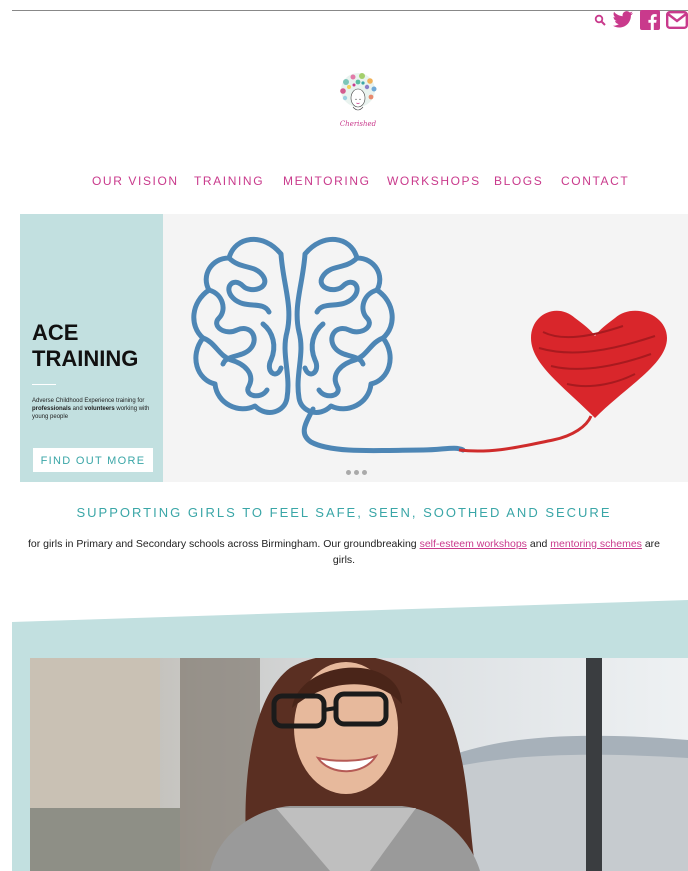 The width and height of the screenshot is (688, 871). I want to click on logo-text: Cherished, so click(358, 124).